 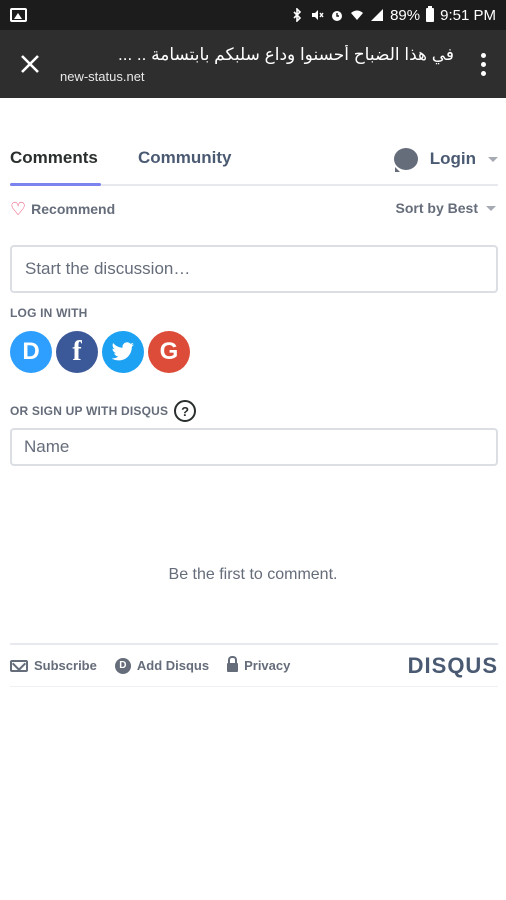 What do you see at coordinates (453, 666) in the screenshot?
I see `disqus-logo: DISQUS` at bounding box center [453, 666].